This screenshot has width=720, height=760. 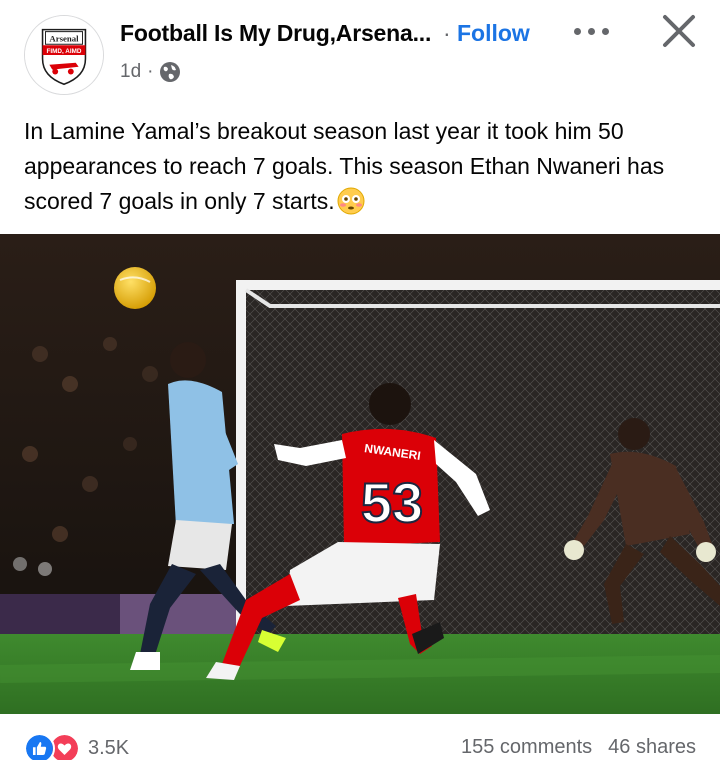 I want to click on post-meta: 1d ·, so click(x=150, y=72).